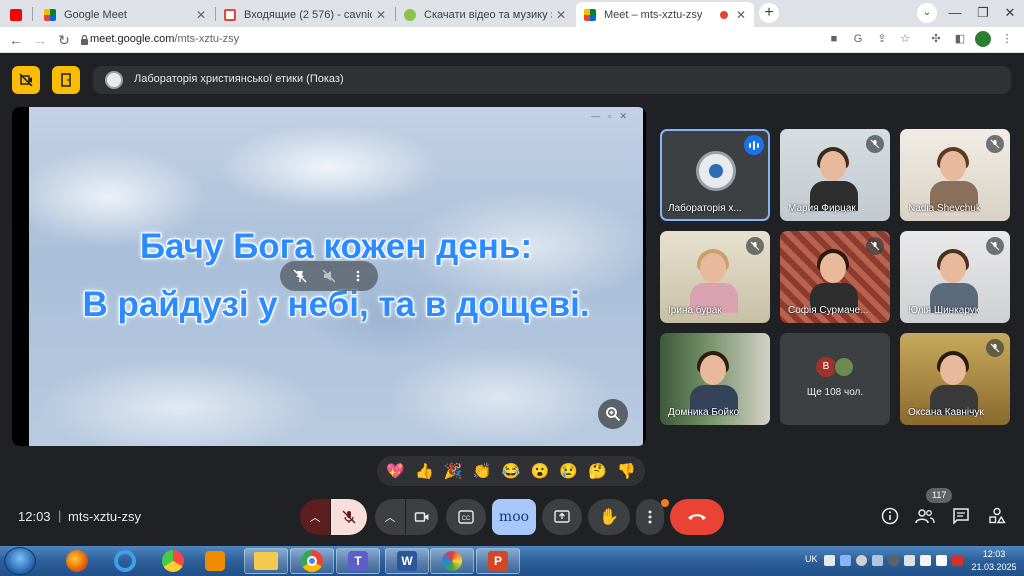  I want to click on reaction-thinking-button: 🤔, so click(597, 471).